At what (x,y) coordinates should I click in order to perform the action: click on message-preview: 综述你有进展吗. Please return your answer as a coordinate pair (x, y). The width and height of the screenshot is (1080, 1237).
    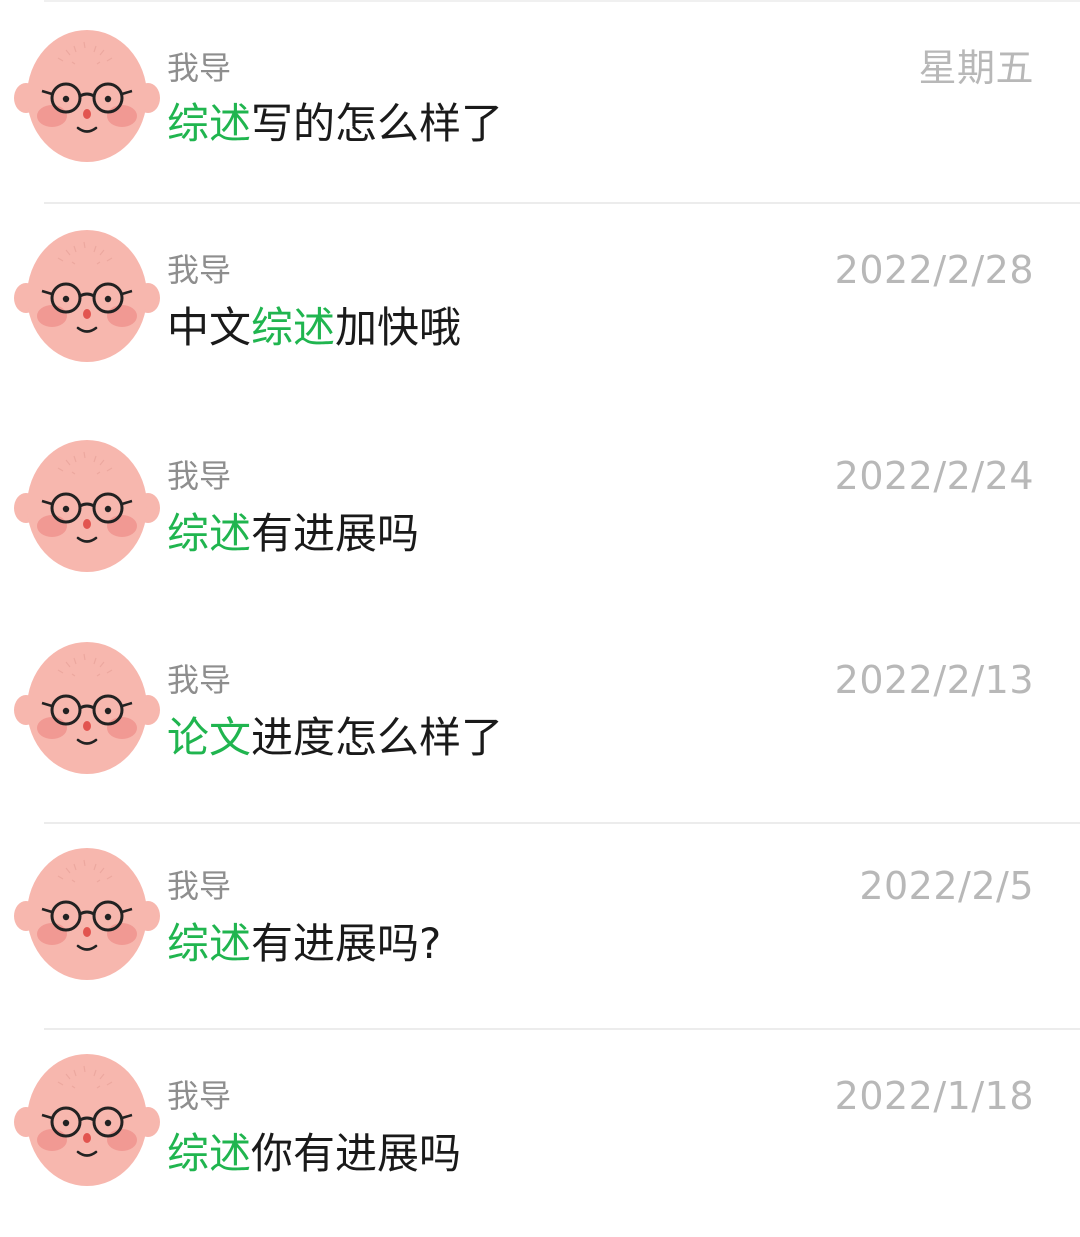
    Looking at the image, I should click on (314, 1154).